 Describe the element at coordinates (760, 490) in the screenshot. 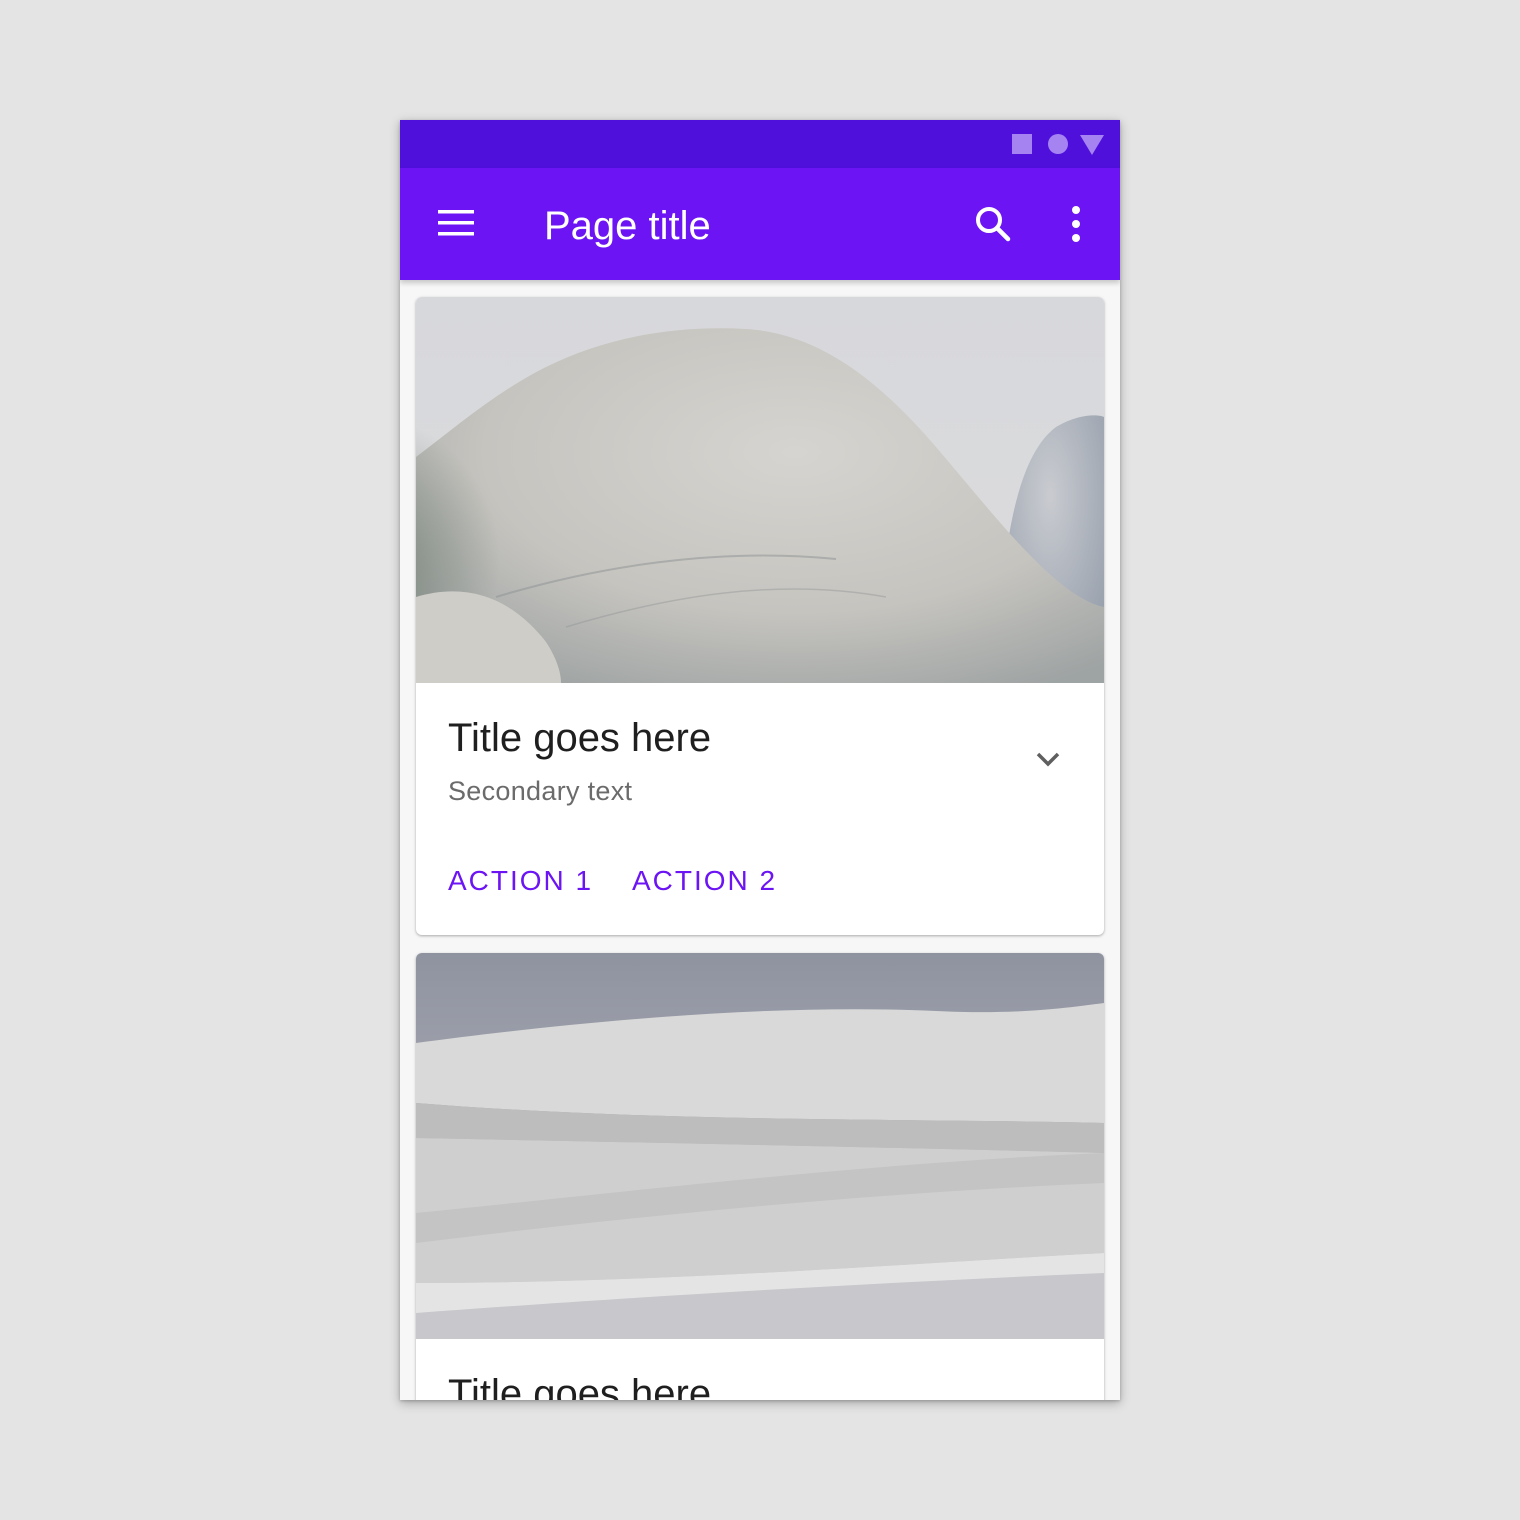

I see `boulders-image` at that location.